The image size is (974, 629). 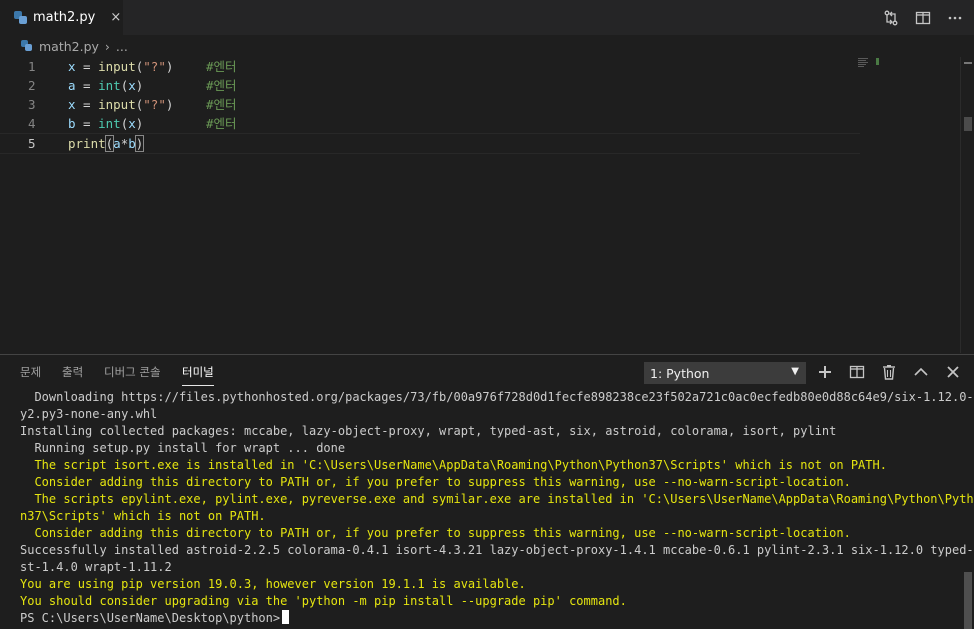 What do you see at coordinates (106, 85) in the screenshot?
I see `code-text: a = int(x)` at bounding box center [106, 85].